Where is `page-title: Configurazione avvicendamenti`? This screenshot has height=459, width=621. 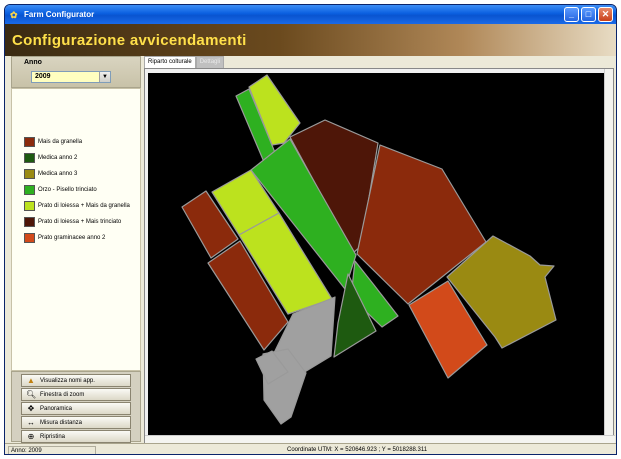 page-title: Configurazione avvicendamenti is located at coordinates (129, 40).